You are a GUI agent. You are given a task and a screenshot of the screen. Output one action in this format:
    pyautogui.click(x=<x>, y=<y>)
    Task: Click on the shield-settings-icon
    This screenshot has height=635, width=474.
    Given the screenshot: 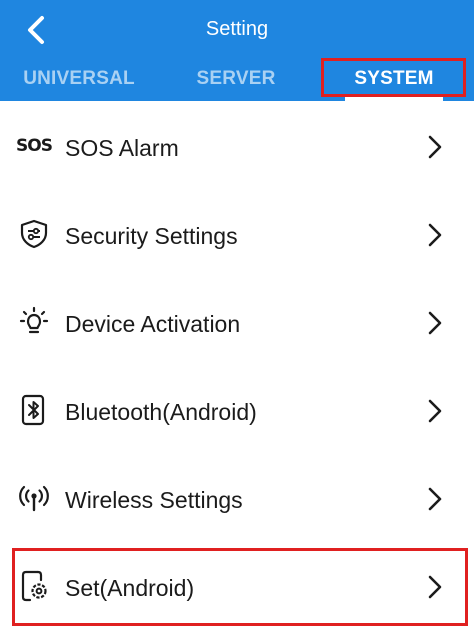 What is the action you would take?
    pyautogui.click(x=34, y=234)
    